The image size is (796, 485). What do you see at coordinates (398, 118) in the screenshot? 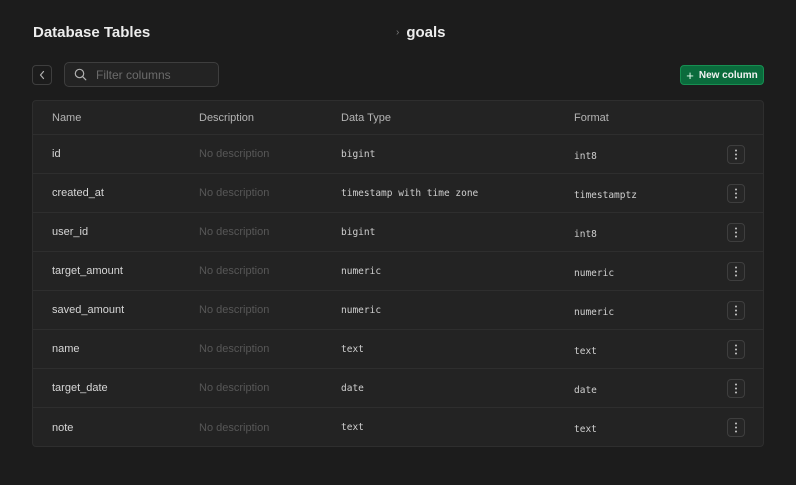
I see `table-header-row: Name Description Data Type Format` at bounding box center [398, 118].